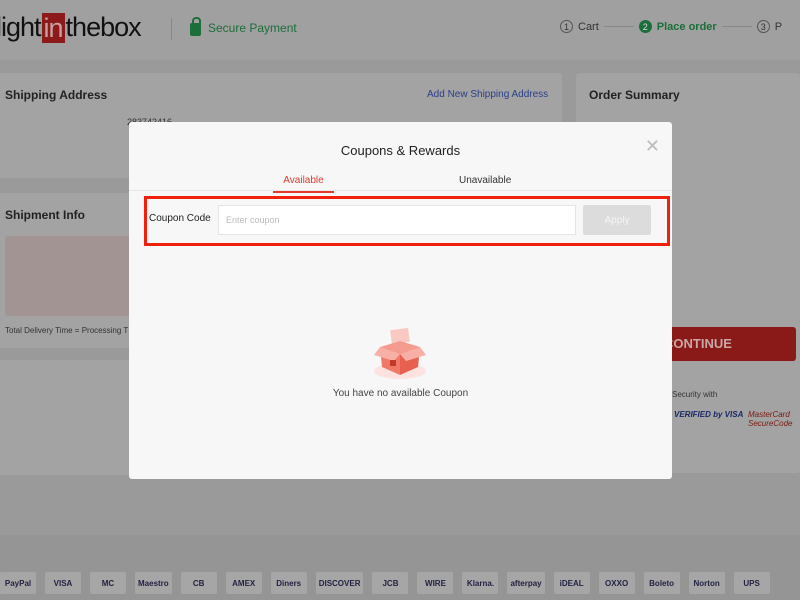 Image resolution: width=800 pixels, height=600 pixels. What do you see at coordinates (56, 95) in the screenshot?
I see `shipping-title: Shipping Address` at bounding box center [56, 95].